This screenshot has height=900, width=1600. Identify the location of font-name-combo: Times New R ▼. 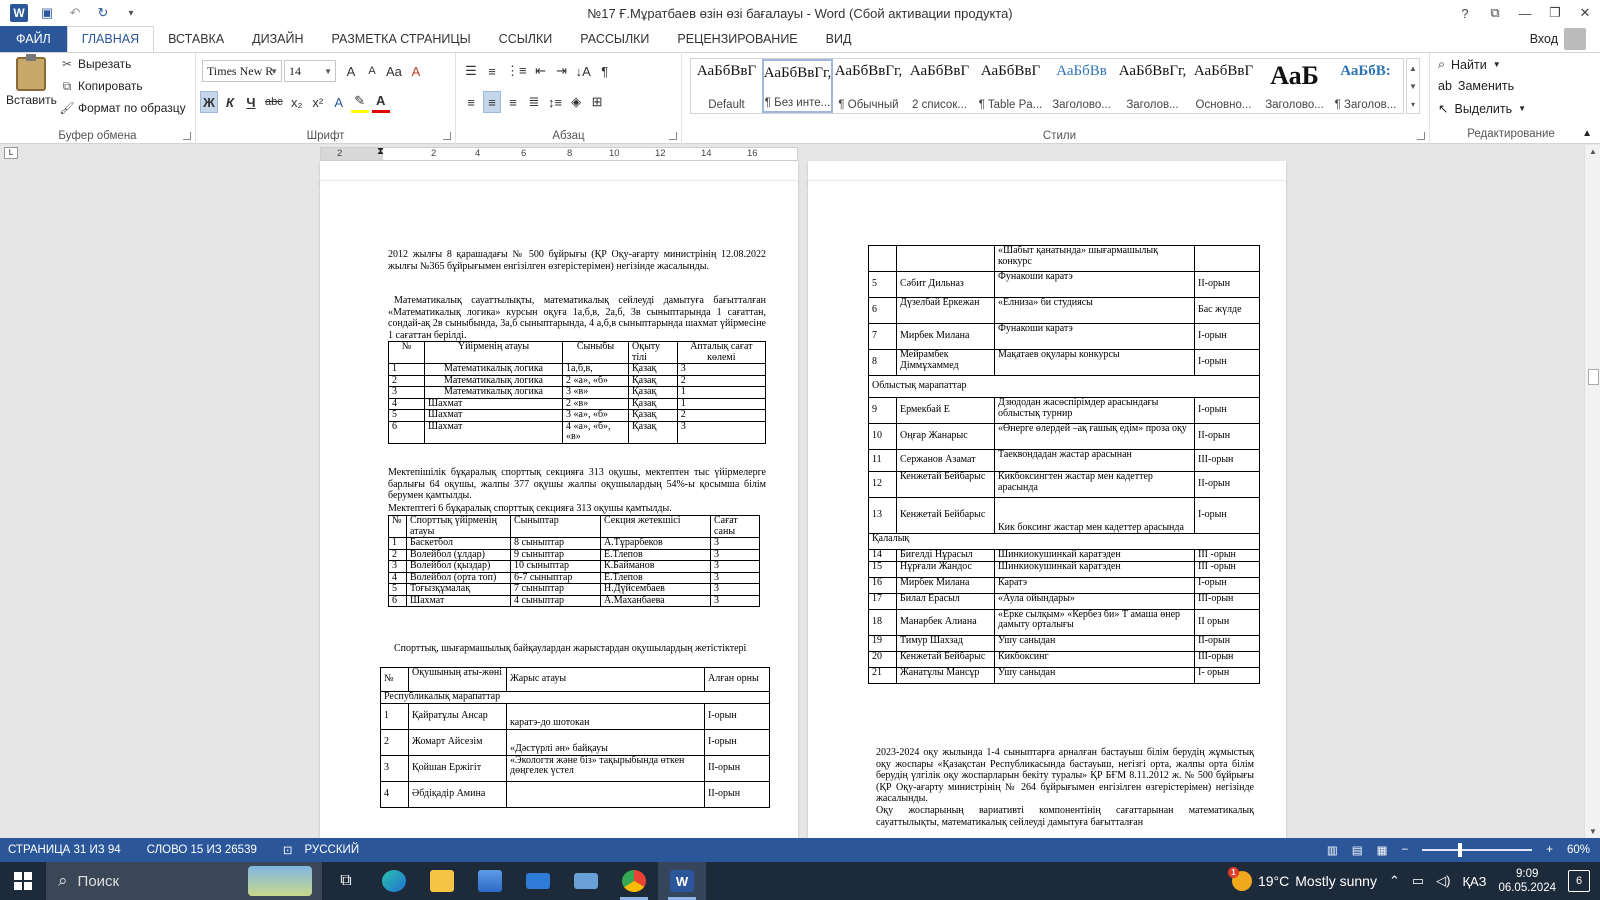
(242, 71).